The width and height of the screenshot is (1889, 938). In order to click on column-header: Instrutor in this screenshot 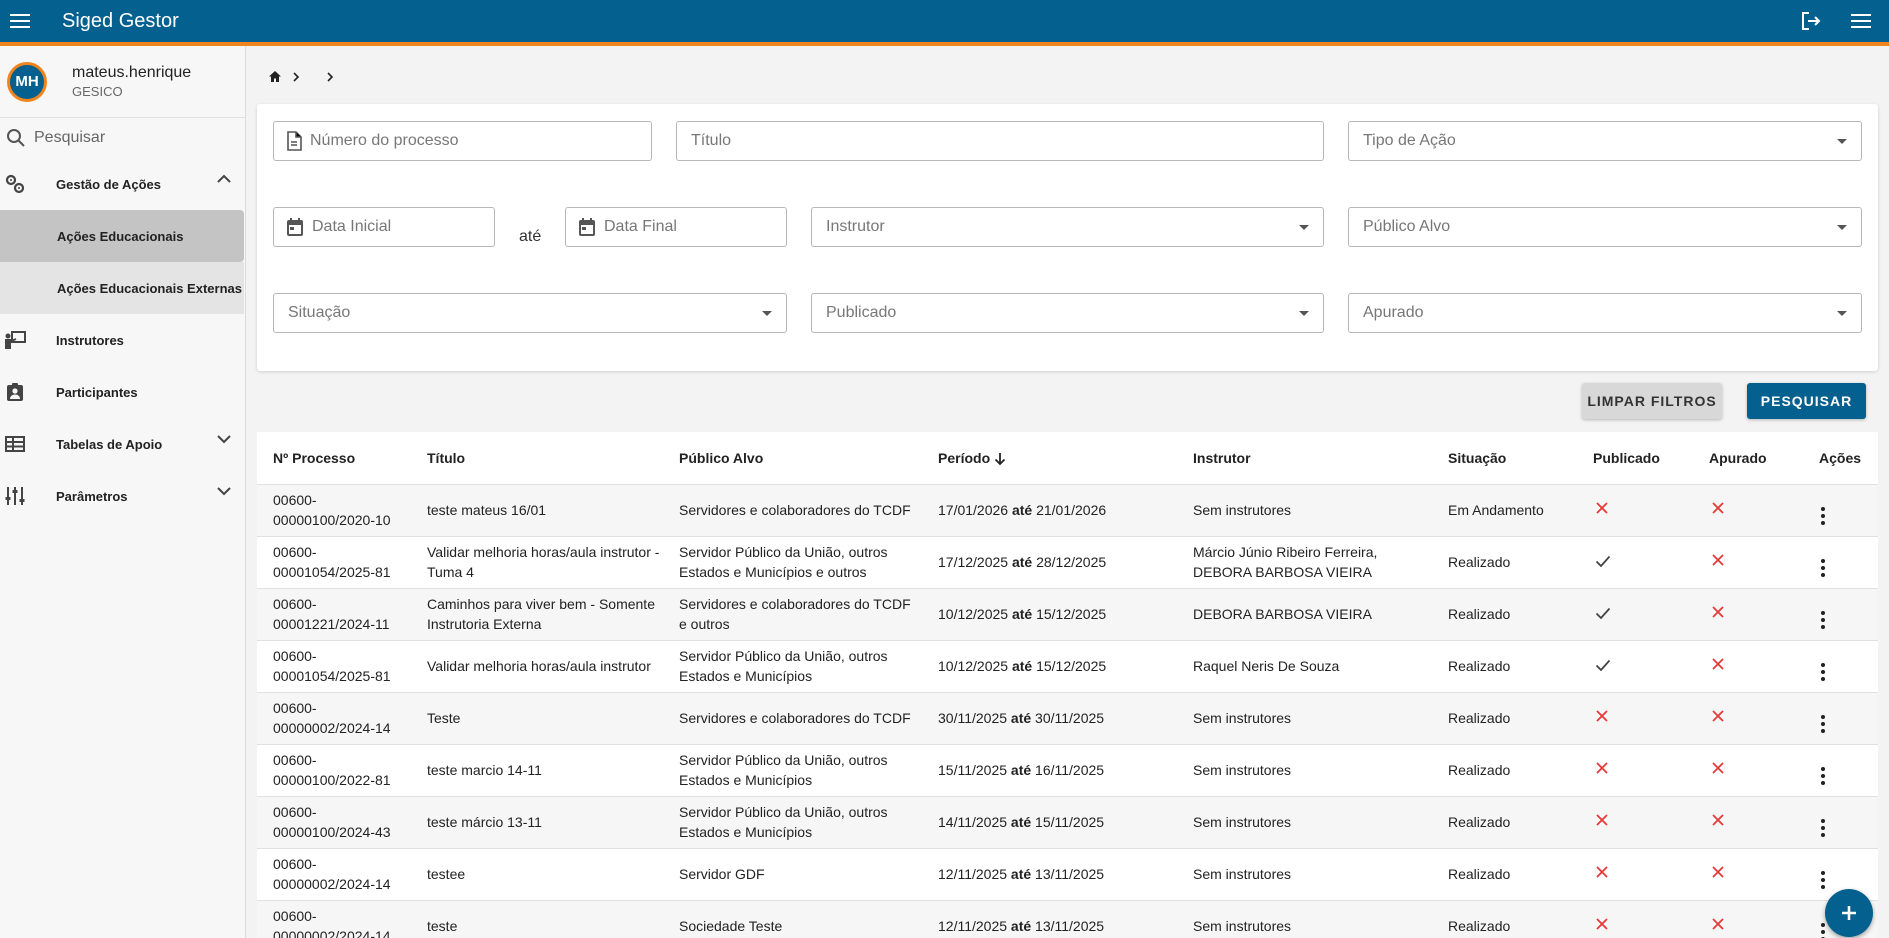, I will do `click(1304, 458)`.